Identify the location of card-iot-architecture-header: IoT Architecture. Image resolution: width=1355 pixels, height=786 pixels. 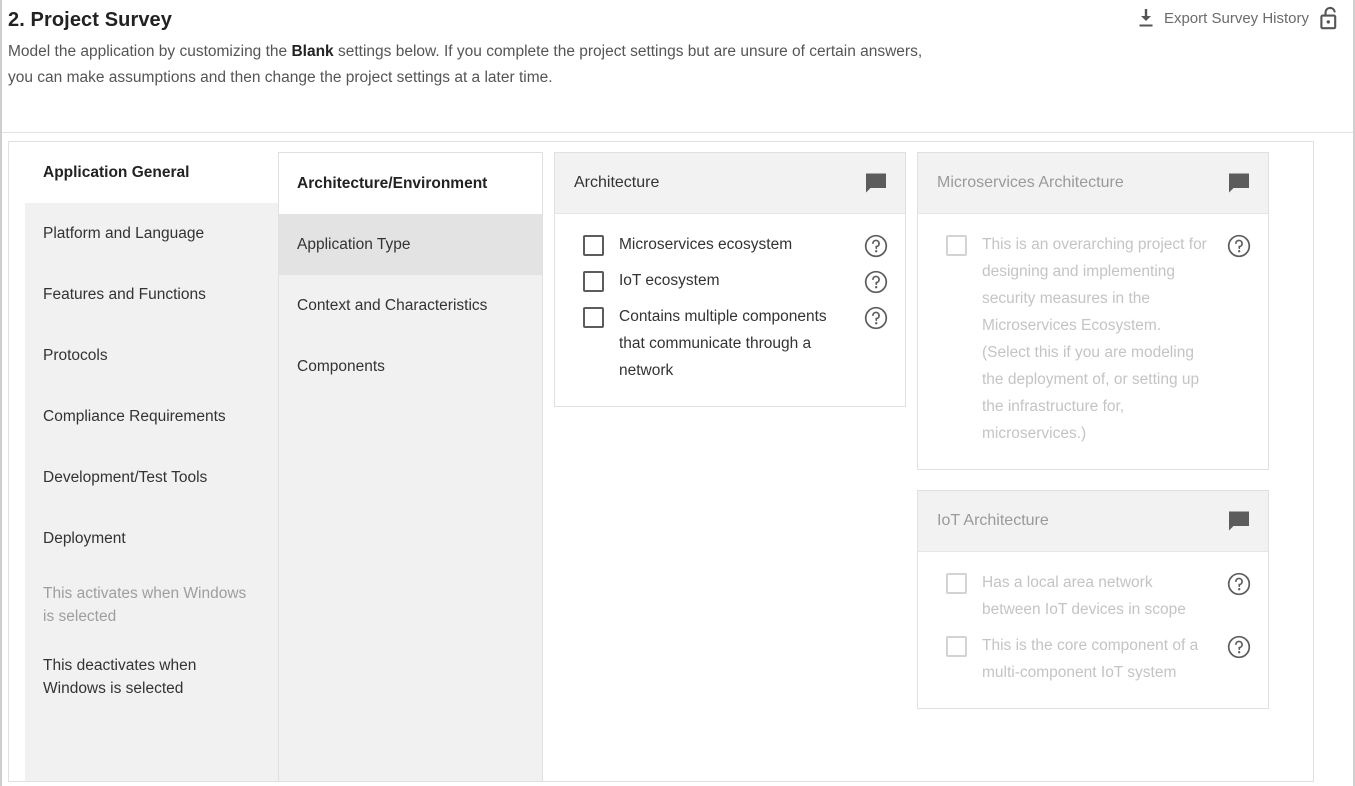
(1093, 521).